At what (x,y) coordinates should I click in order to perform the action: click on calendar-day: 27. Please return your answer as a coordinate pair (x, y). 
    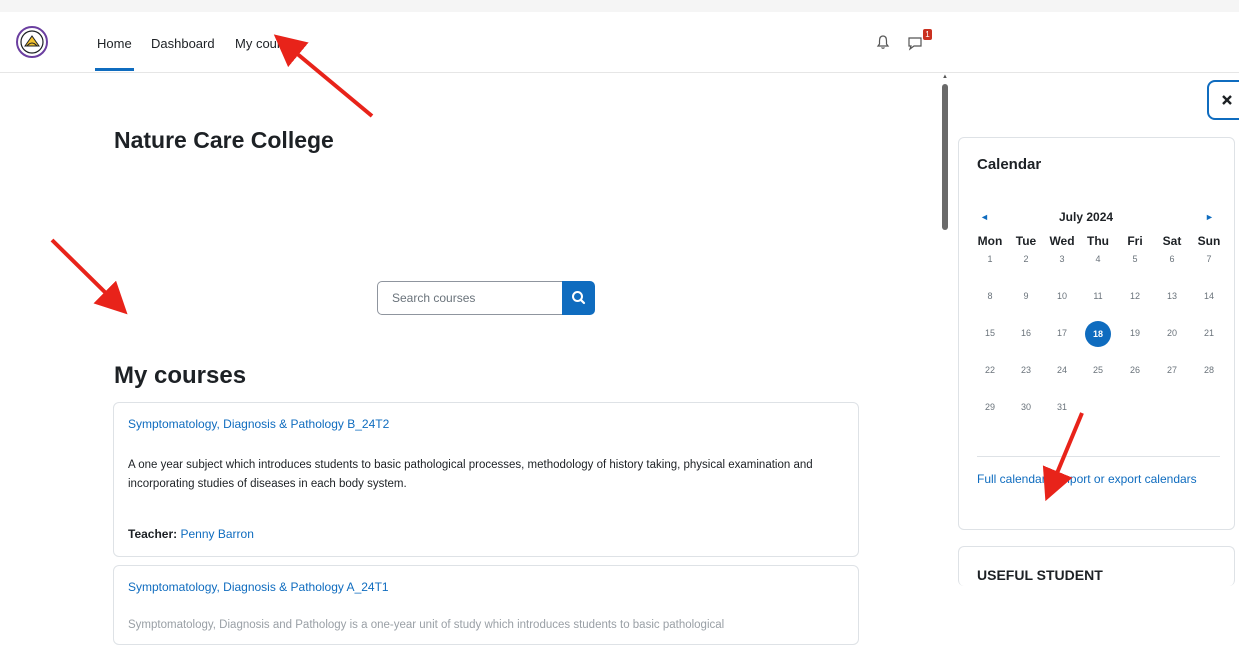
    Looking at the image, I should click on (1172, 370).